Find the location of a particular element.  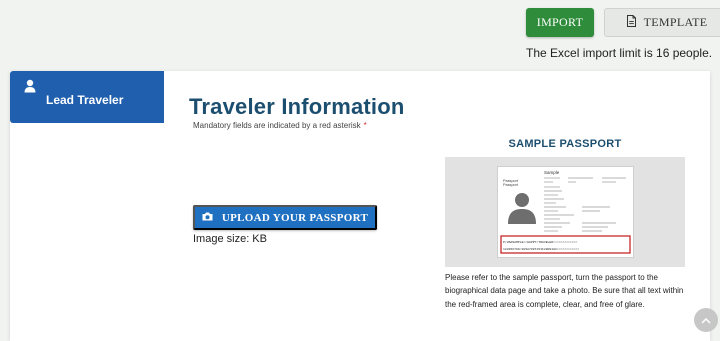

page-title: Traveler Information is located at coordinates (297, 106).